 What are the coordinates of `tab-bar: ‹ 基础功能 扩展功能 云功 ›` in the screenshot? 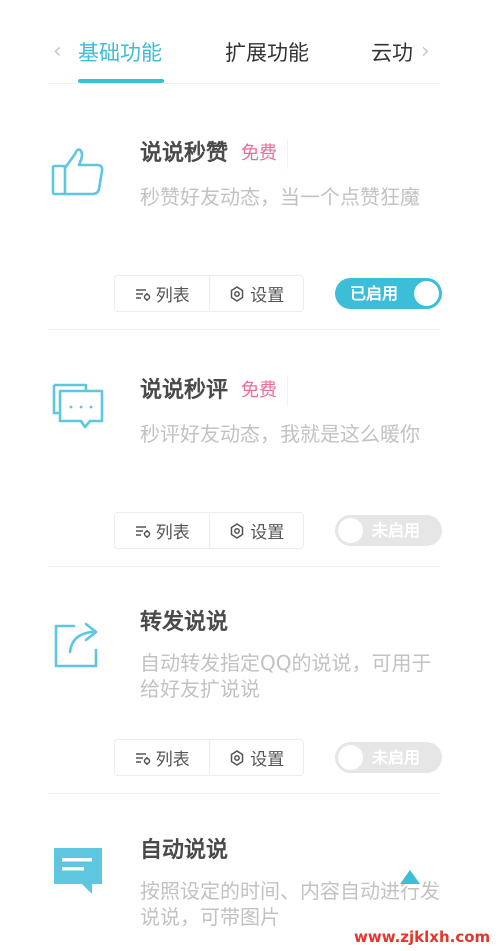 It's located at (250, 42).